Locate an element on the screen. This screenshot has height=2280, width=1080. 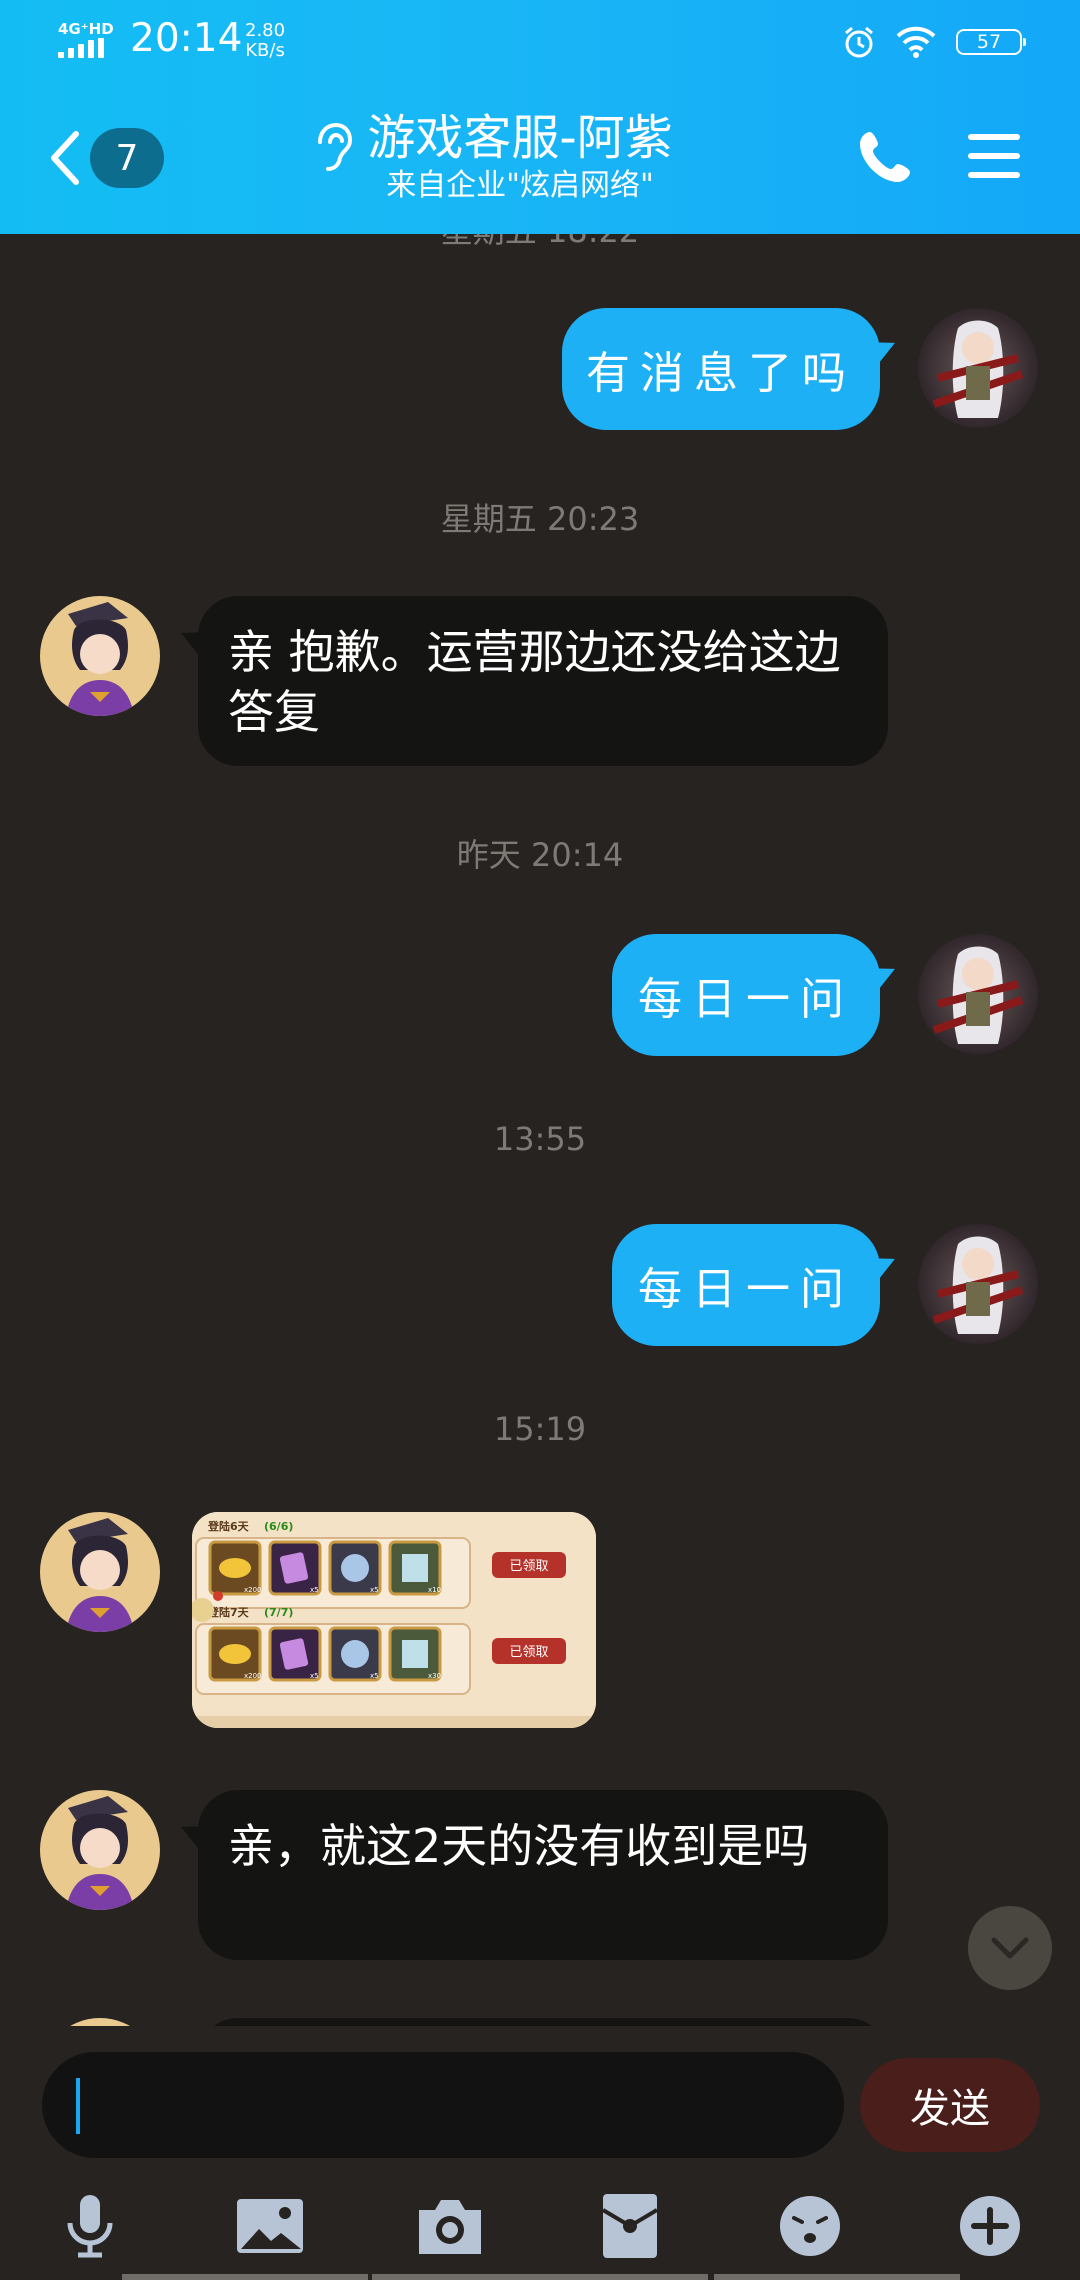
timestamp: 15:19 is located at coordinates (540, 1429).